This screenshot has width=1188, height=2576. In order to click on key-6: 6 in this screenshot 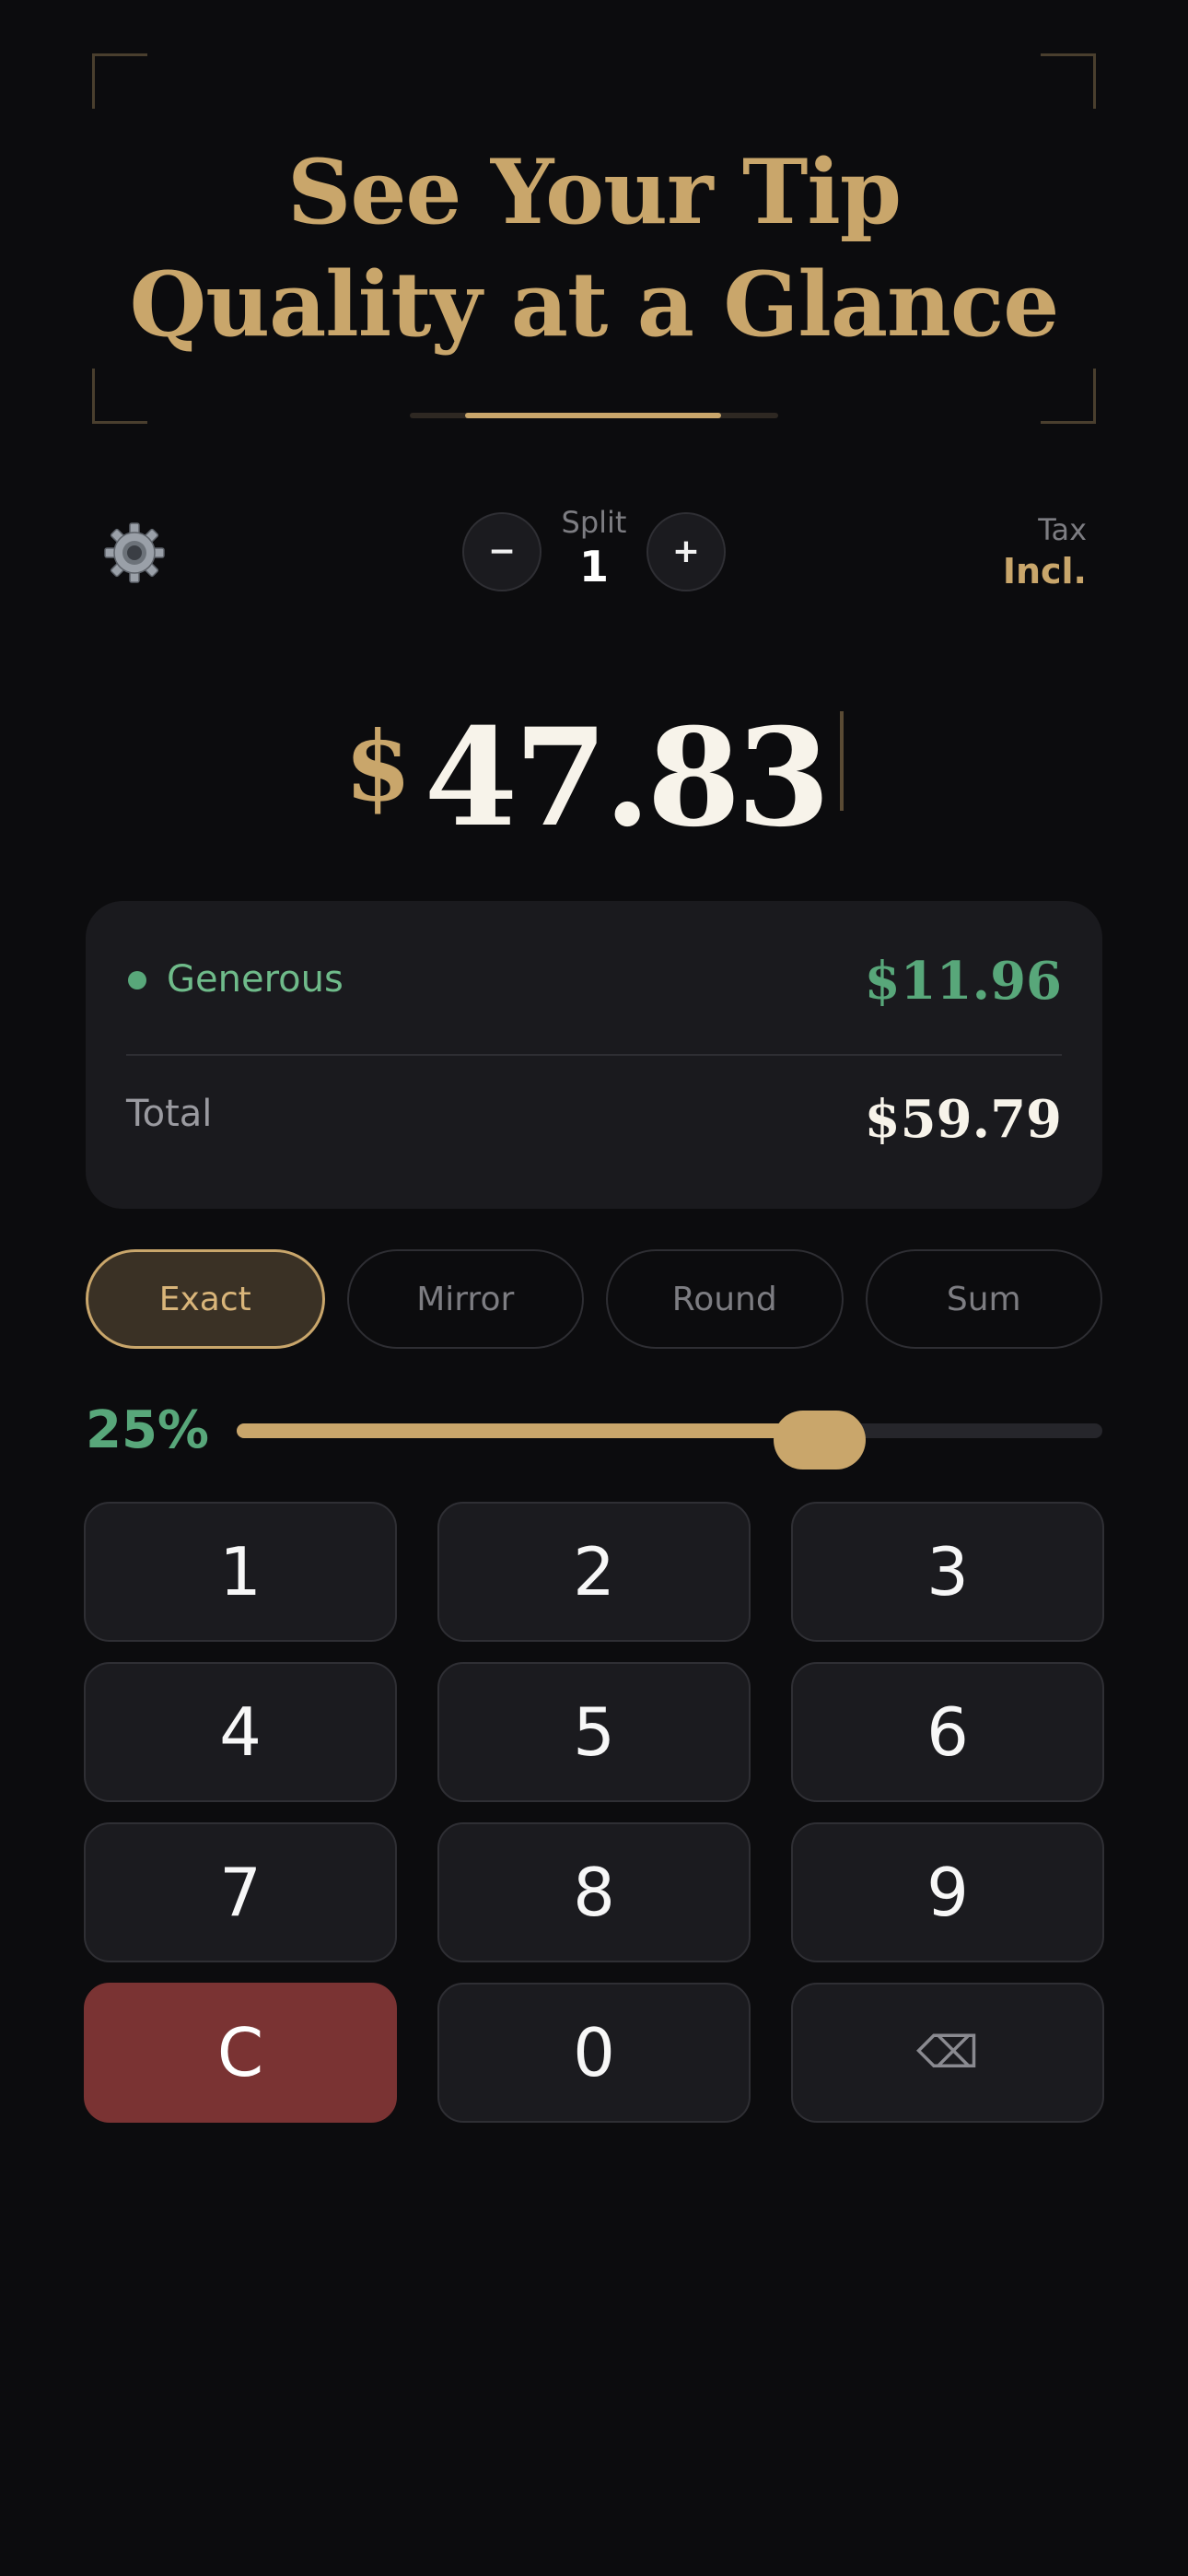, I will do `click(948, 1732)`.